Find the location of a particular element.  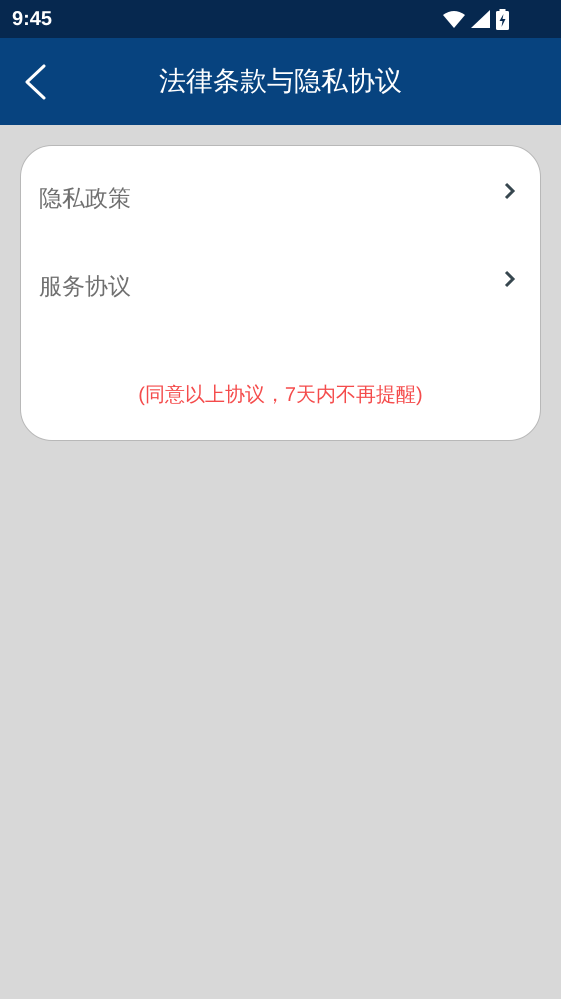

status-time: 9:45 is located at coordinates (32, 19).